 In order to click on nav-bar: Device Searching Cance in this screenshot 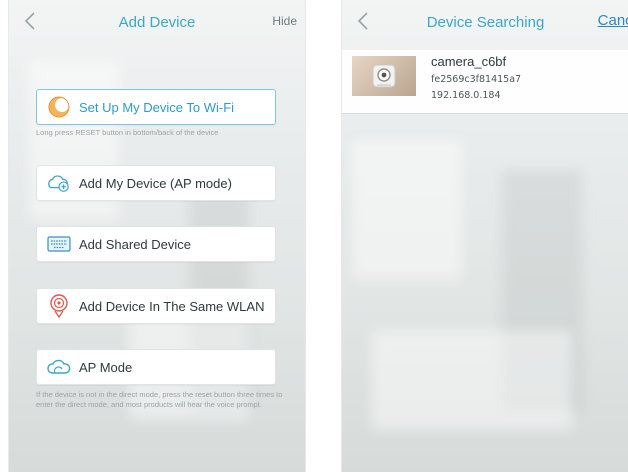, I will do `click(485, 22)`.